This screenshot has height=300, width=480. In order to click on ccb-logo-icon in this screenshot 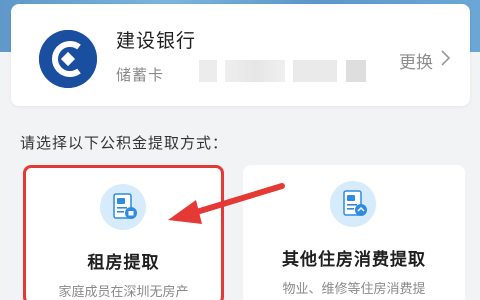, I will do `click(68, 59)`.